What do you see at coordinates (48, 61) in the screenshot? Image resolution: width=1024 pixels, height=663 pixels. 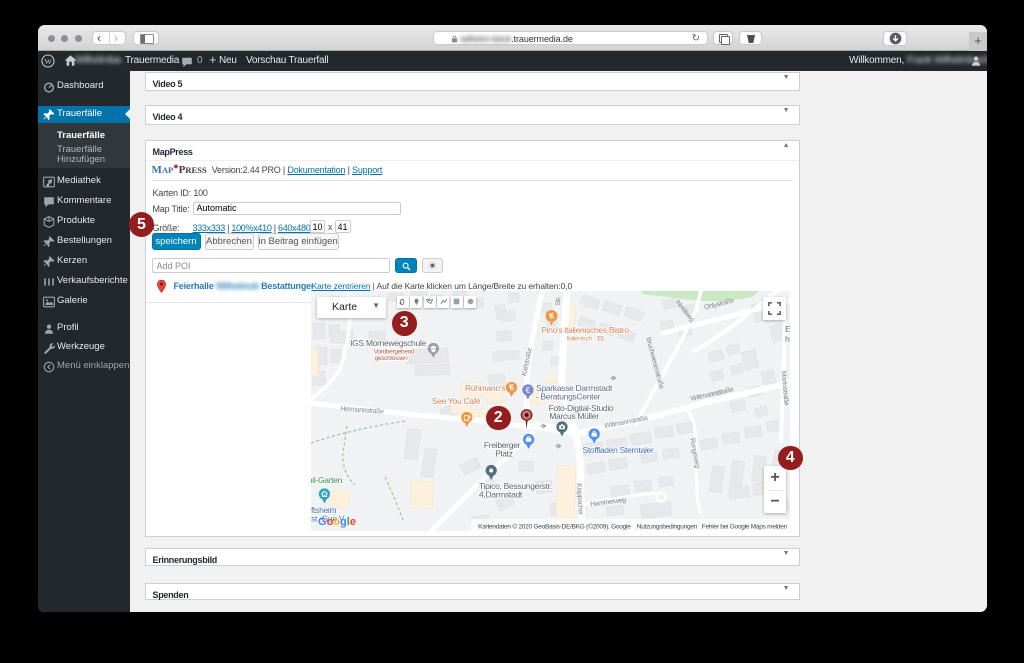 I see `svg-text: W` at bounding box center [48, 61].